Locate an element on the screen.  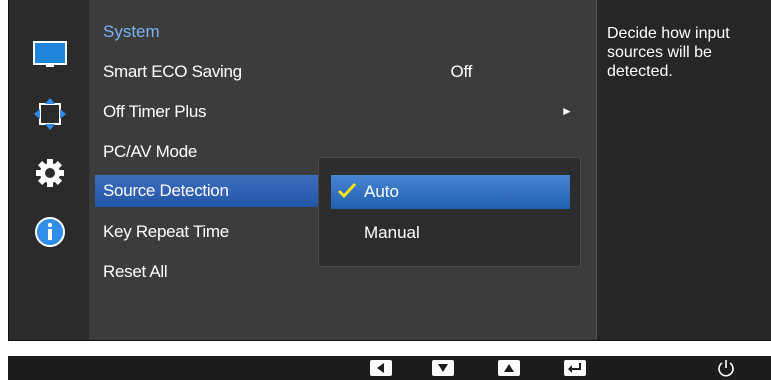
menu-item-source-detection: Source Detection is located at coordinates (211, 191).